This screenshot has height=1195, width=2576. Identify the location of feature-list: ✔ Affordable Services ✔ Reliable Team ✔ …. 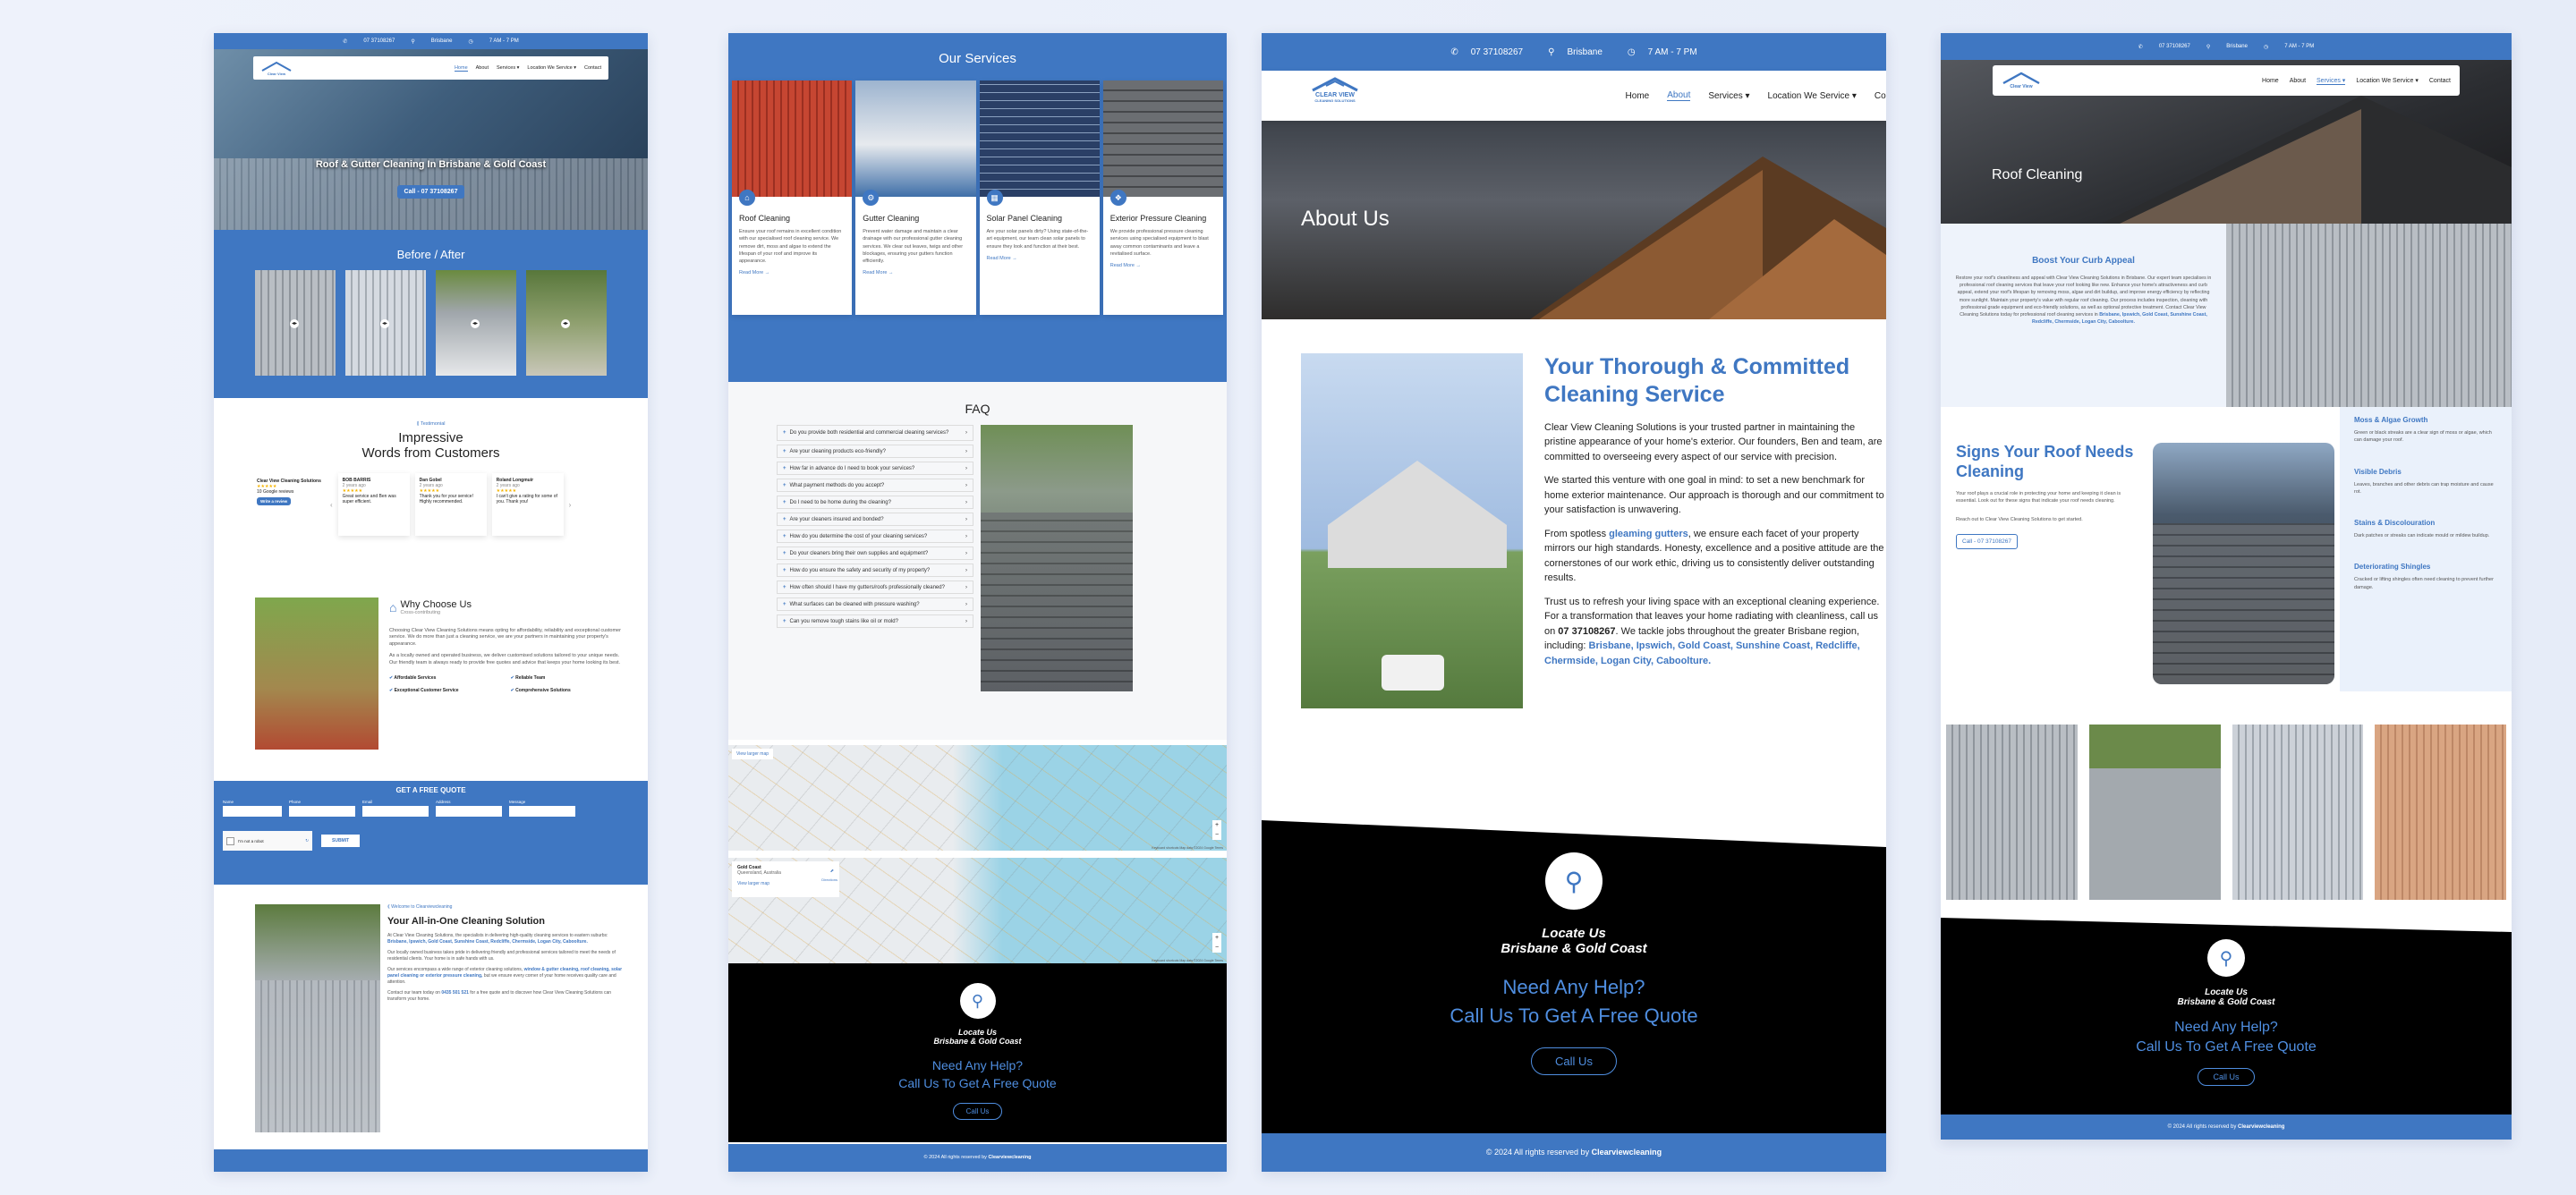
(507, 684).